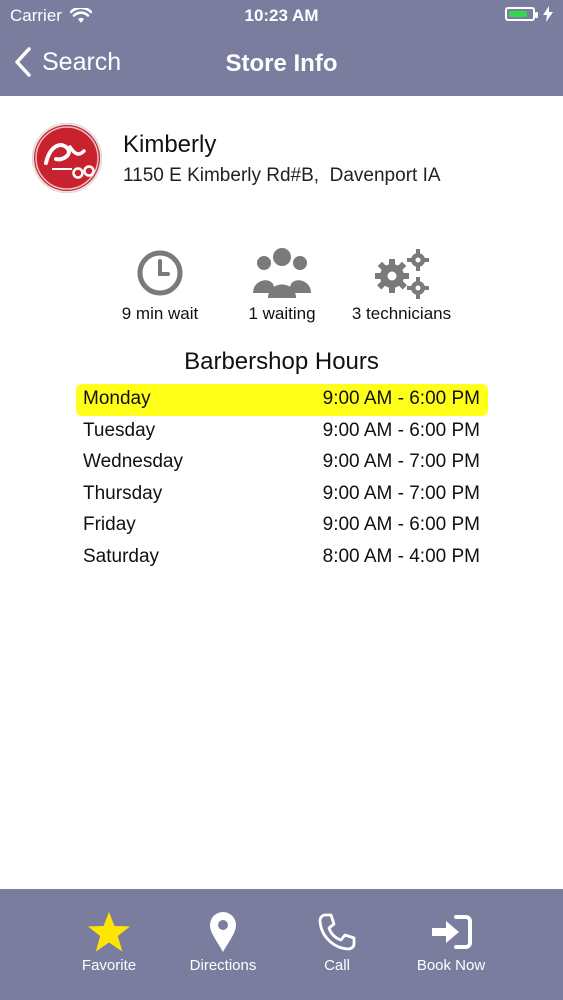  I want to click on tab-book-now-label: Book Now, so click(451, 965).